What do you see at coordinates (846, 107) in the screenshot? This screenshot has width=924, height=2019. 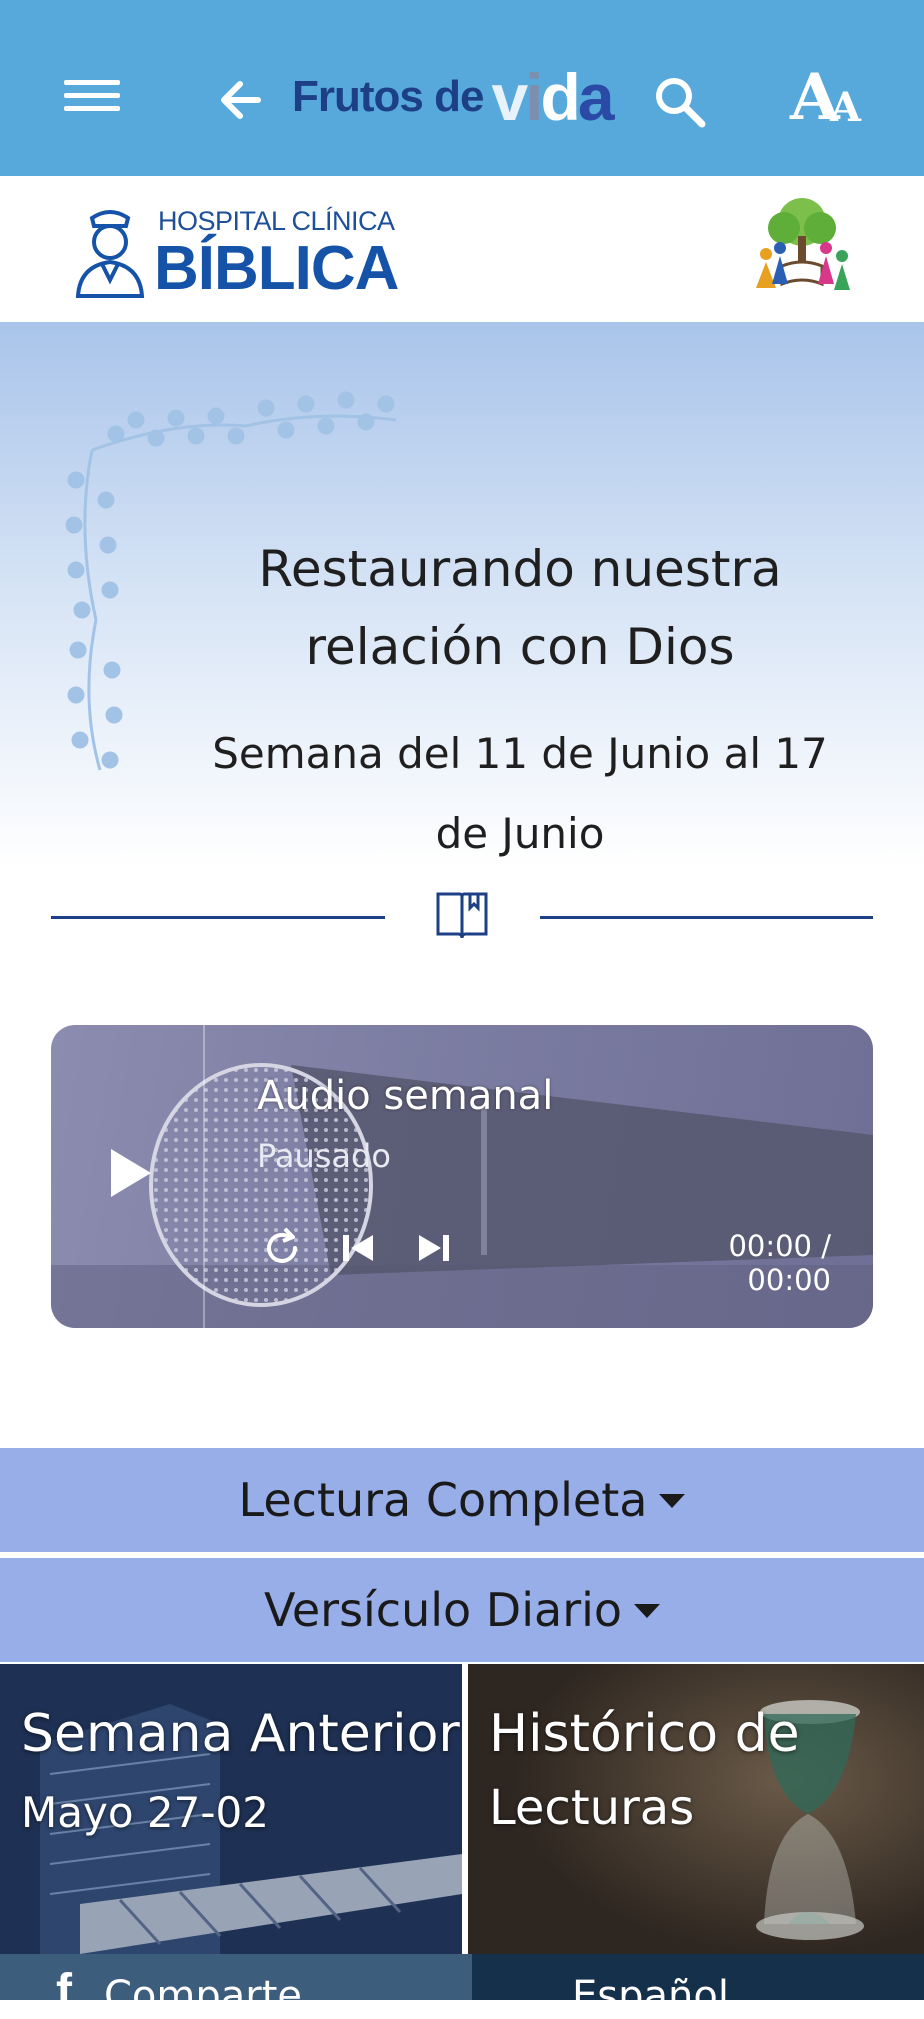 I see `font-size-small-letter: A` at bounding box center [846, 107].